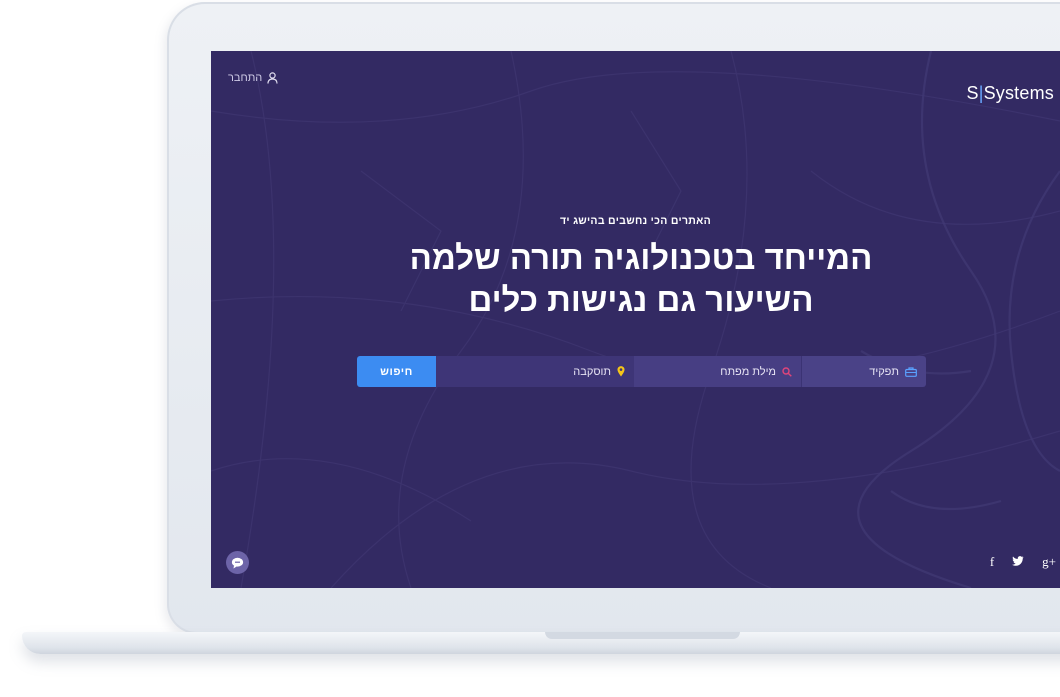 Image resolution: width=1060 pixels, height=697 pixels. What do you see at coordinates (641, 257) in the screenshot?
I see `headline-line-1: המייחד בטכנולוגיה תורה שלמה` at bounding box center [641, 257].